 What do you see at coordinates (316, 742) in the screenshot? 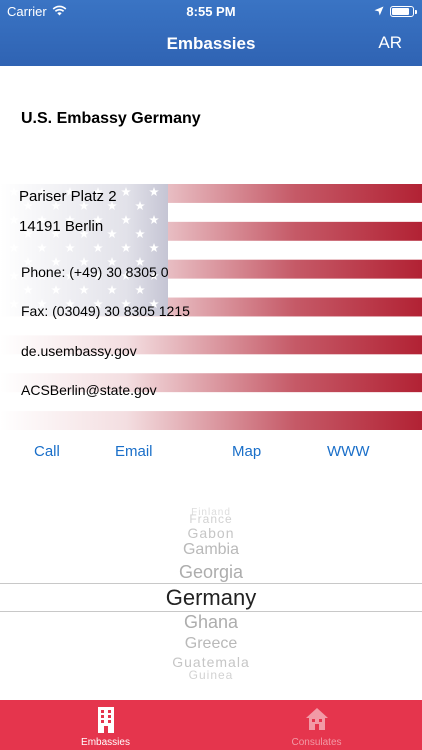
I see `tab-label-consulates: Consulates` at bounding box center [316, 742].